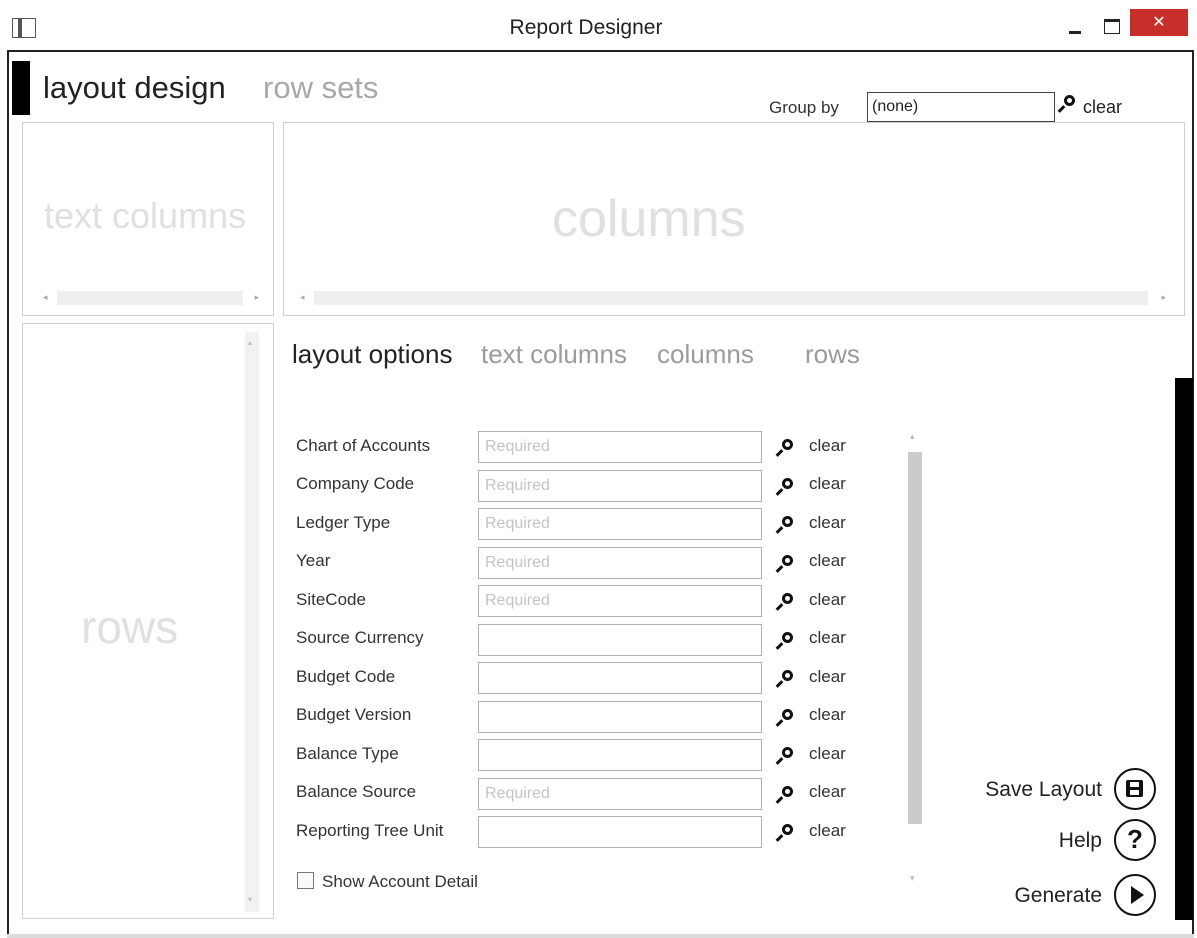 Image resolution: width=1197 pixels, height=938 pixels. Describe the element at coordinates (620, 678) in the screenshot. I see `budget-code-input` at that location.